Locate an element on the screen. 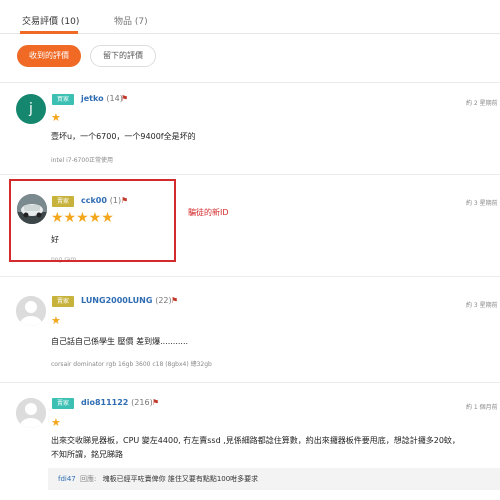 This screenshot has width=500, height=500. left-reviews-button: 留下的評價 is located at coordinates (123, 56).